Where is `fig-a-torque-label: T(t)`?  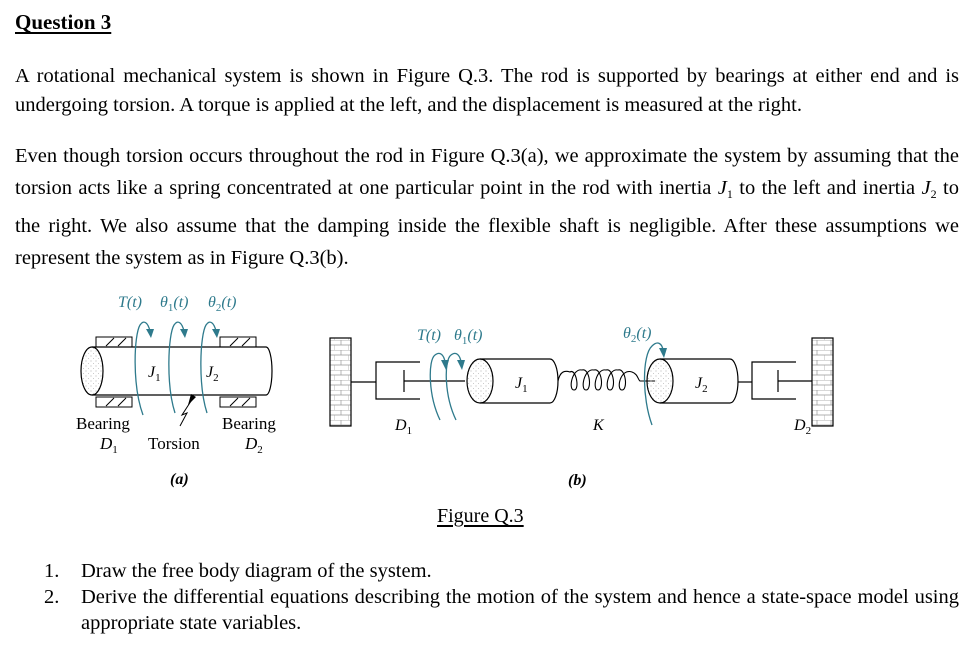
fig-a-torque-label: T(t) is located at coordinates (130, 302).